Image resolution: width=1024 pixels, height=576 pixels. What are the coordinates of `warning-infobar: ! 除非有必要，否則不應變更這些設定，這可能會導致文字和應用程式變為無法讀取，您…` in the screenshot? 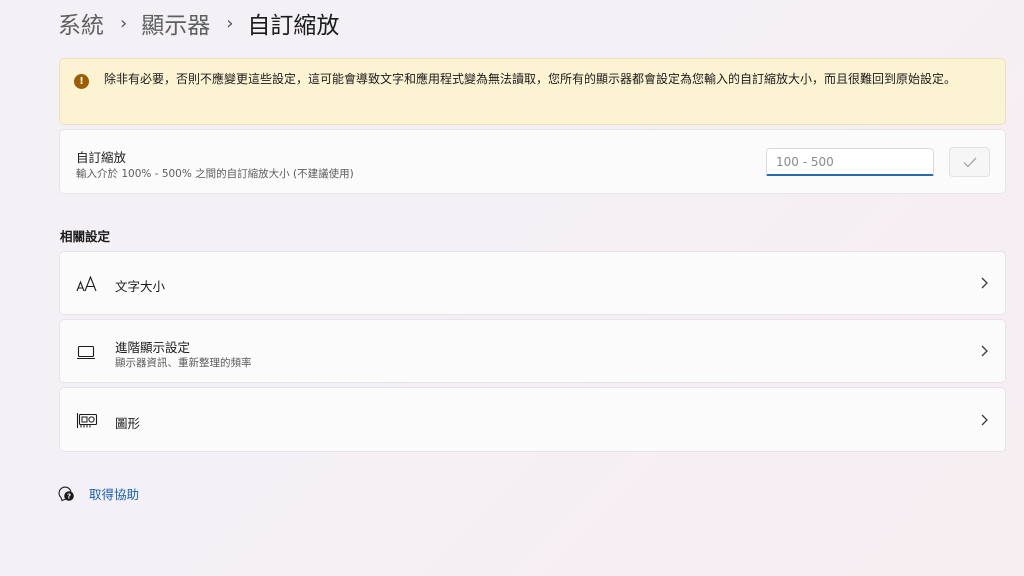 It's located at (532, 91).